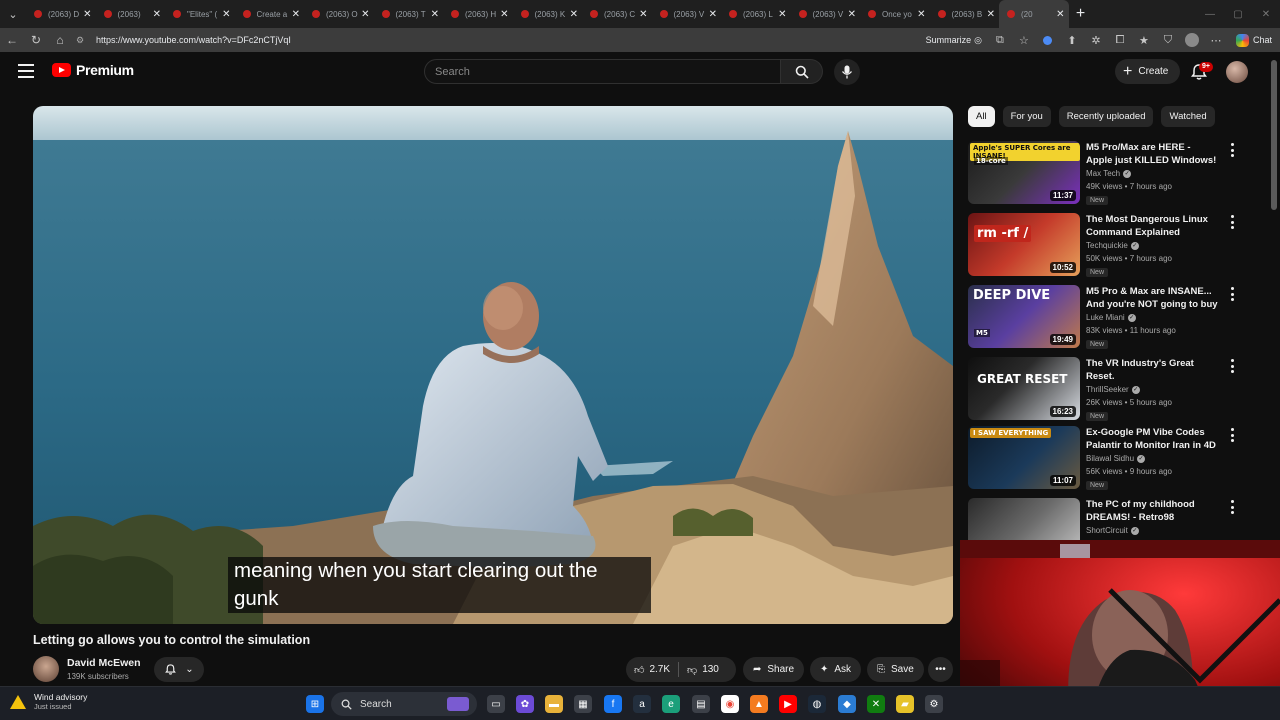 The height and width of the screenshot is (720, 1280). What do you see at coordinates (1120, 40) in the screenshot?
I see `extension-puzzle-icon: ⧠` at bounding box center [1120, 40].